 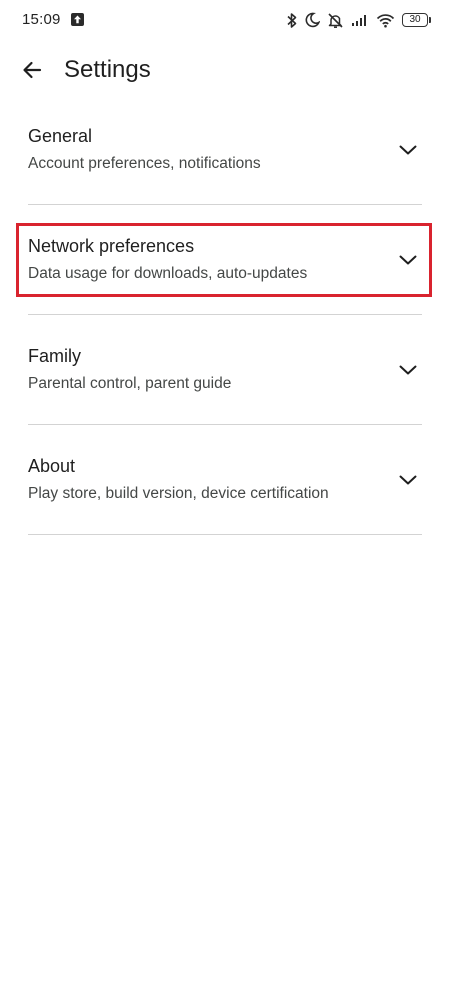 What do you see at coordinates (111, 246) in the screenshot?
I see `settings-item-title: Network preferences` at bounding box center [111, 246].